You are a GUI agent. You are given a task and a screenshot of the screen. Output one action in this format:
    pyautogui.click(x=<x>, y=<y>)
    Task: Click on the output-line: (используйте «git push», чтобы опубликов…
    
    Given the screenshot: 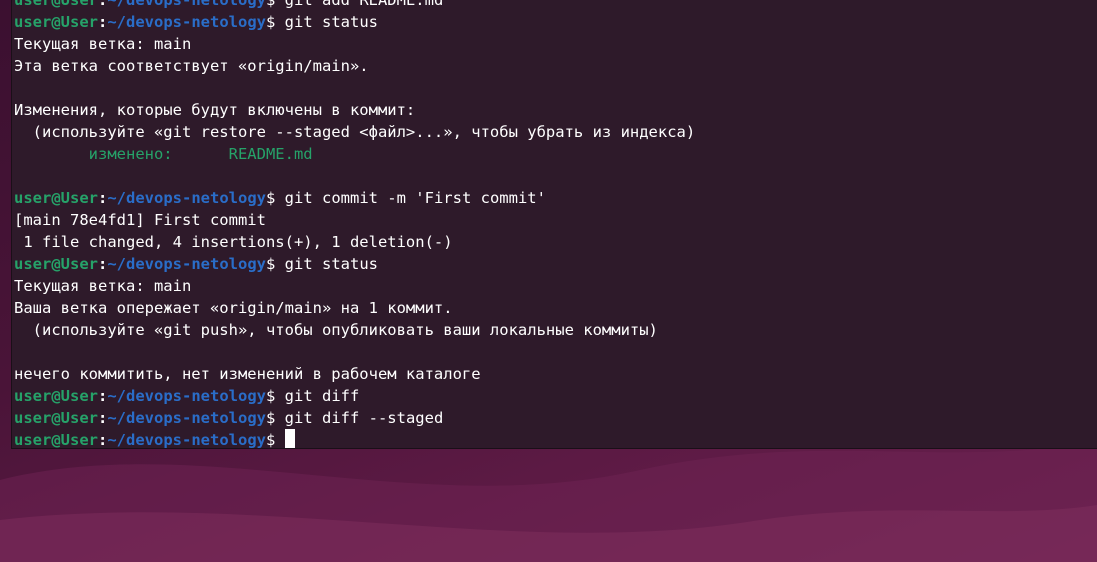 What is the action you would take?
    pyautogui.click(x=336, y=330)
    